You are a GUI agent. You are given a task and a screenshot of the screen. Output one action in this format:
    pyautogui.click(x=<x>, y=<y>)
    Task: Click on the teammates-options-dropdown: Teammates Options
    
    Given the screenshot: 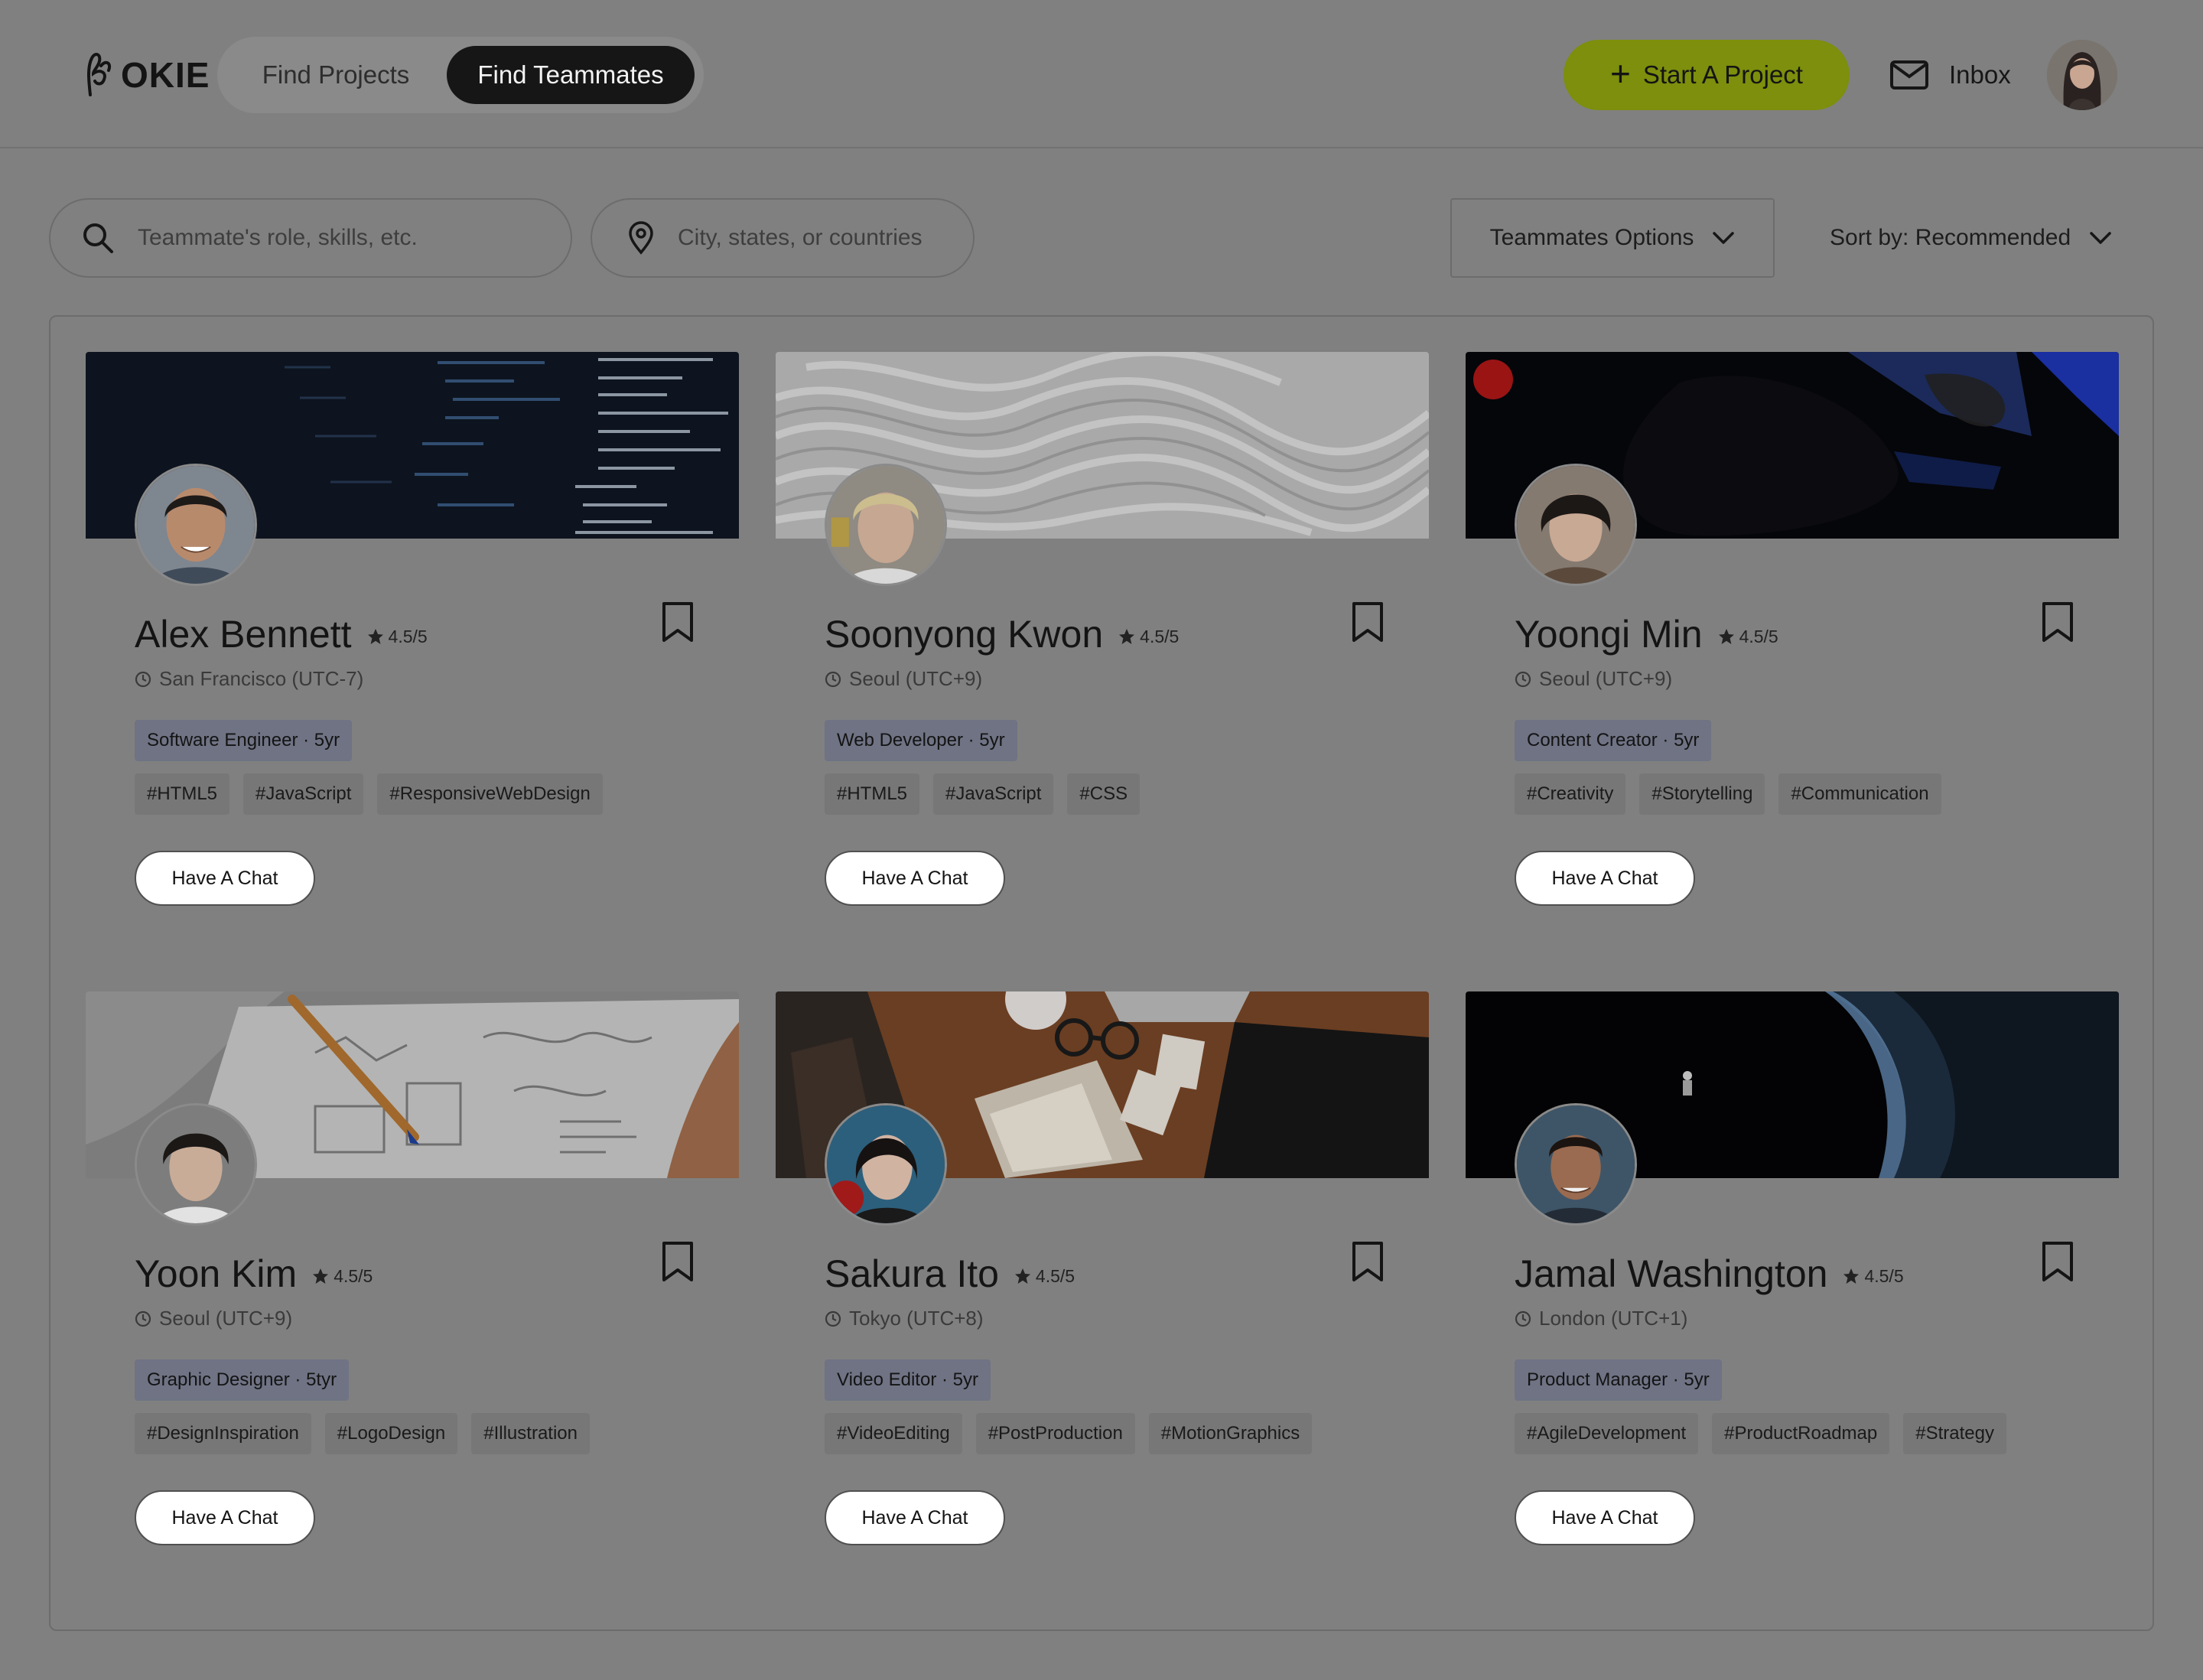 What is the action you would take?
    pyautogui.click(x=1613, y=238)
    